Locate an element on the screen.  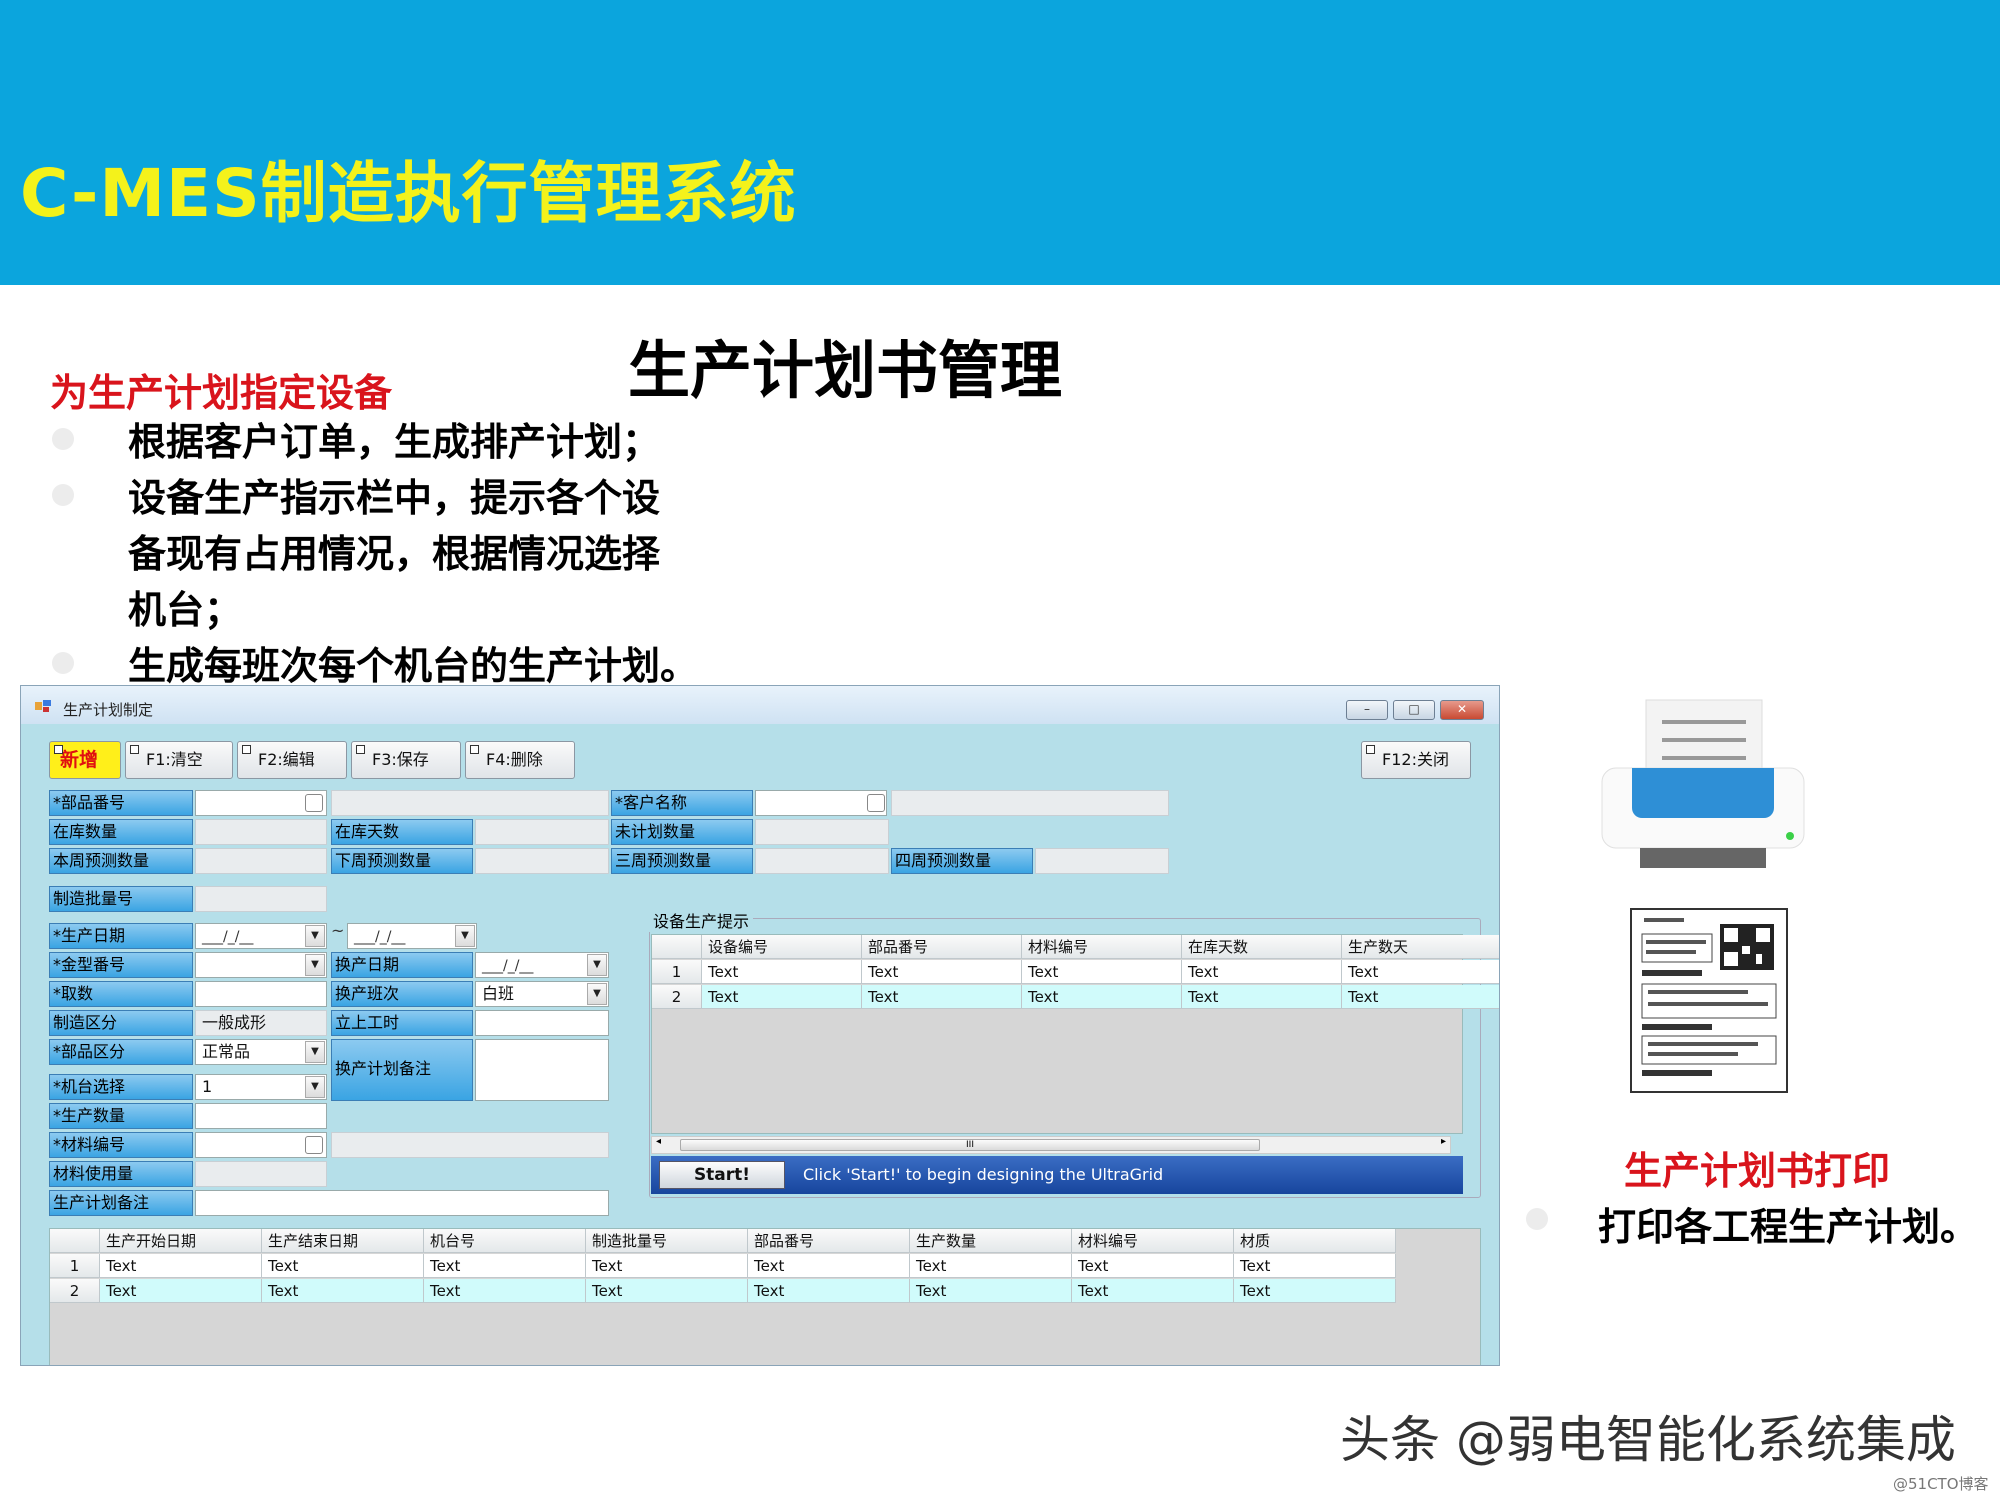
scroll-thumb: III is located at coordinates (970, 1145).